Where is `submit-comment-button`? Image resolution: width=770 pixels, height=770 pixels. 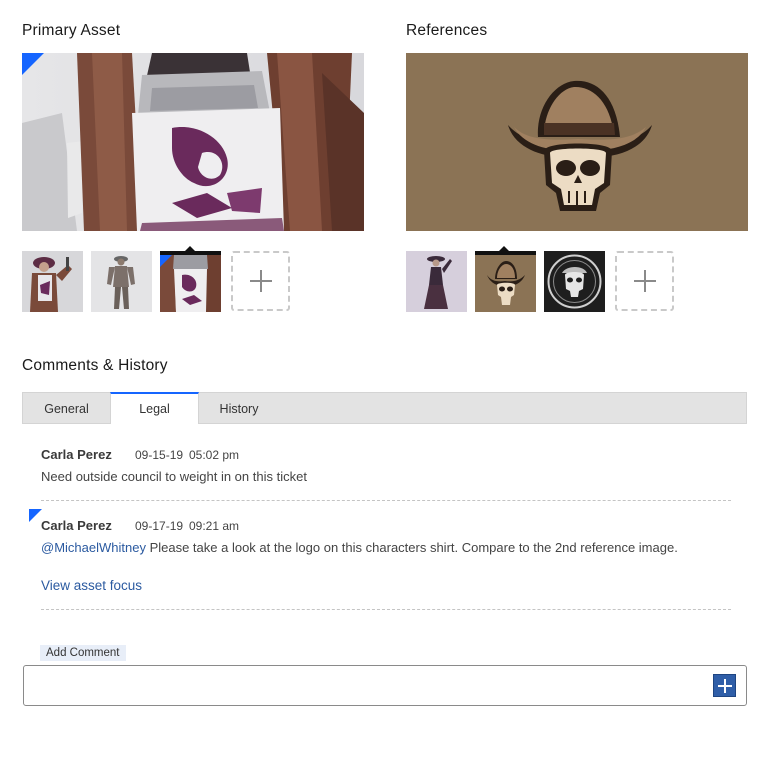
submit-comment-button is located at coordinates (724, 685).